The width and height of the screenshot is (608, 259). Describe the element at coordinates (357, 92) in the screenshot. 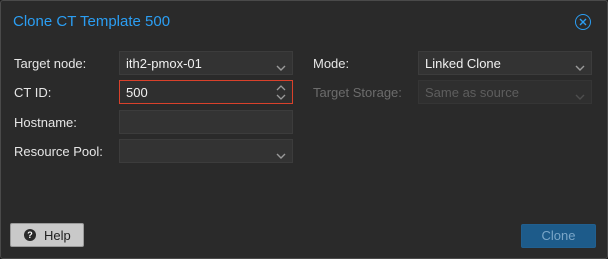

I see `target-storage-label: Target Storage:` at that location.